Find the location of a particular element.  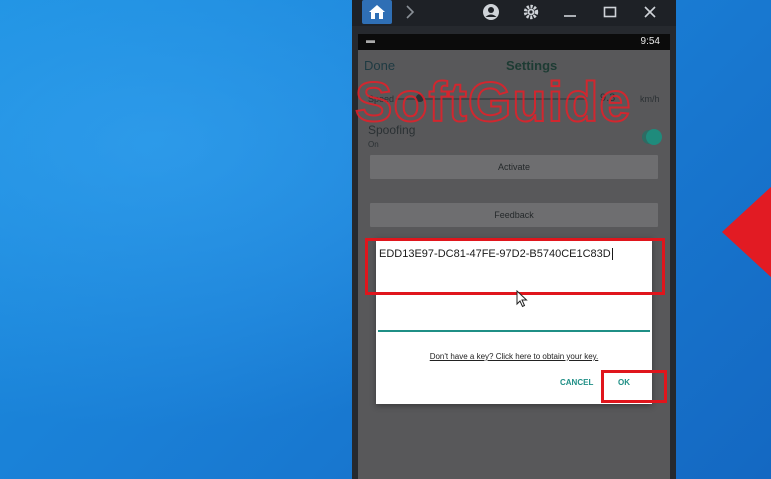

cancel-button: CANCEL is located at coordinates (576, 382).